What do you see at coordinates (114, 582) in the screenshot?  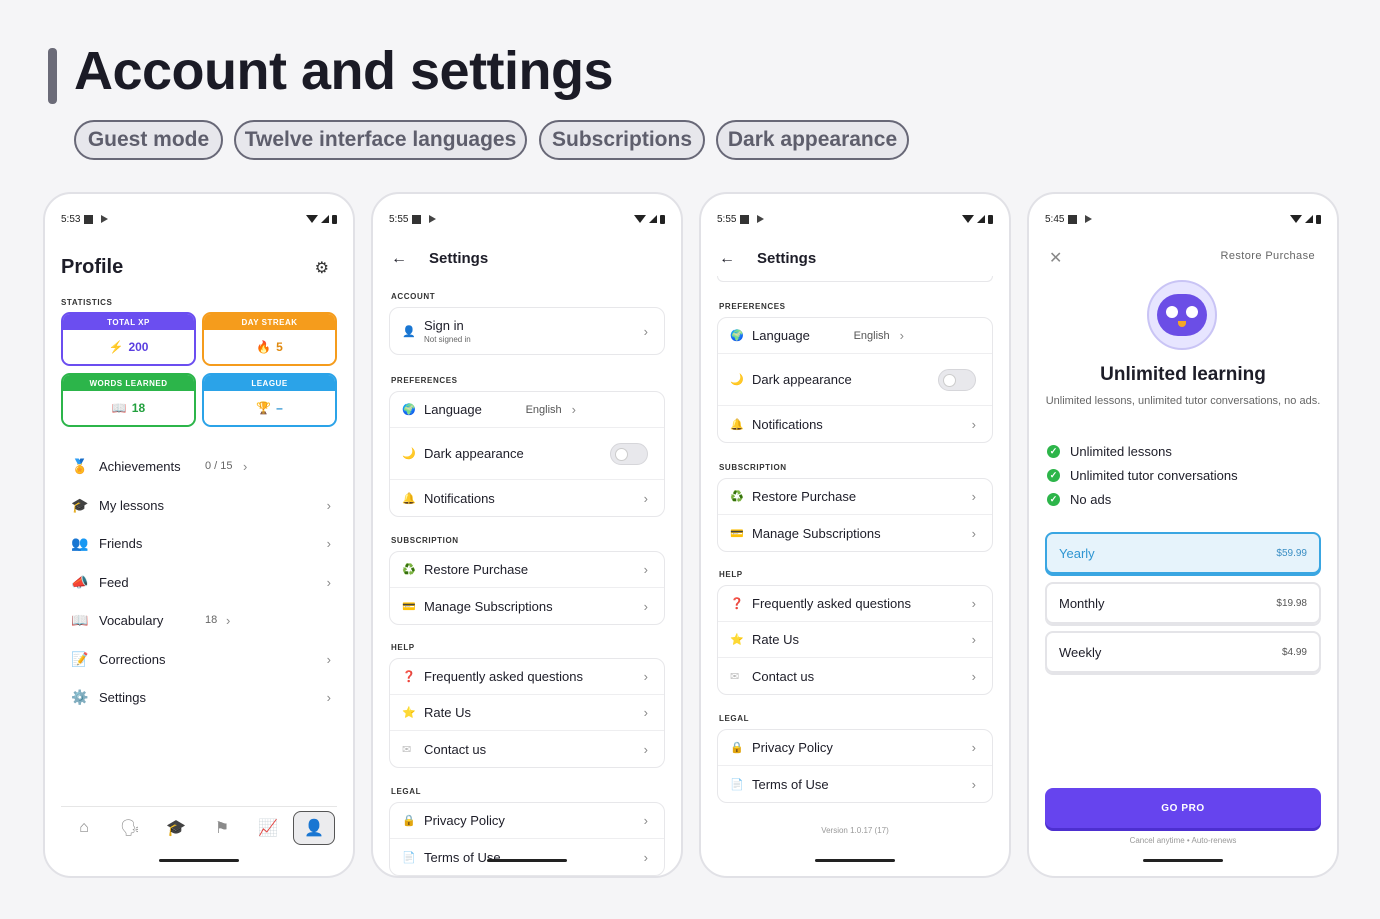 I see `menu-label: Feed` at bounding box center [114, 582].